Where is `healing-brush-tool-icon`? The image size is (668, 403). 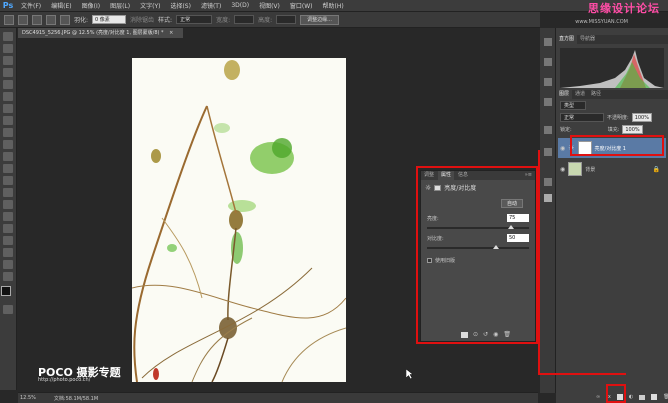 healing-brush-tool-icon is located at coordinates (8, 108).